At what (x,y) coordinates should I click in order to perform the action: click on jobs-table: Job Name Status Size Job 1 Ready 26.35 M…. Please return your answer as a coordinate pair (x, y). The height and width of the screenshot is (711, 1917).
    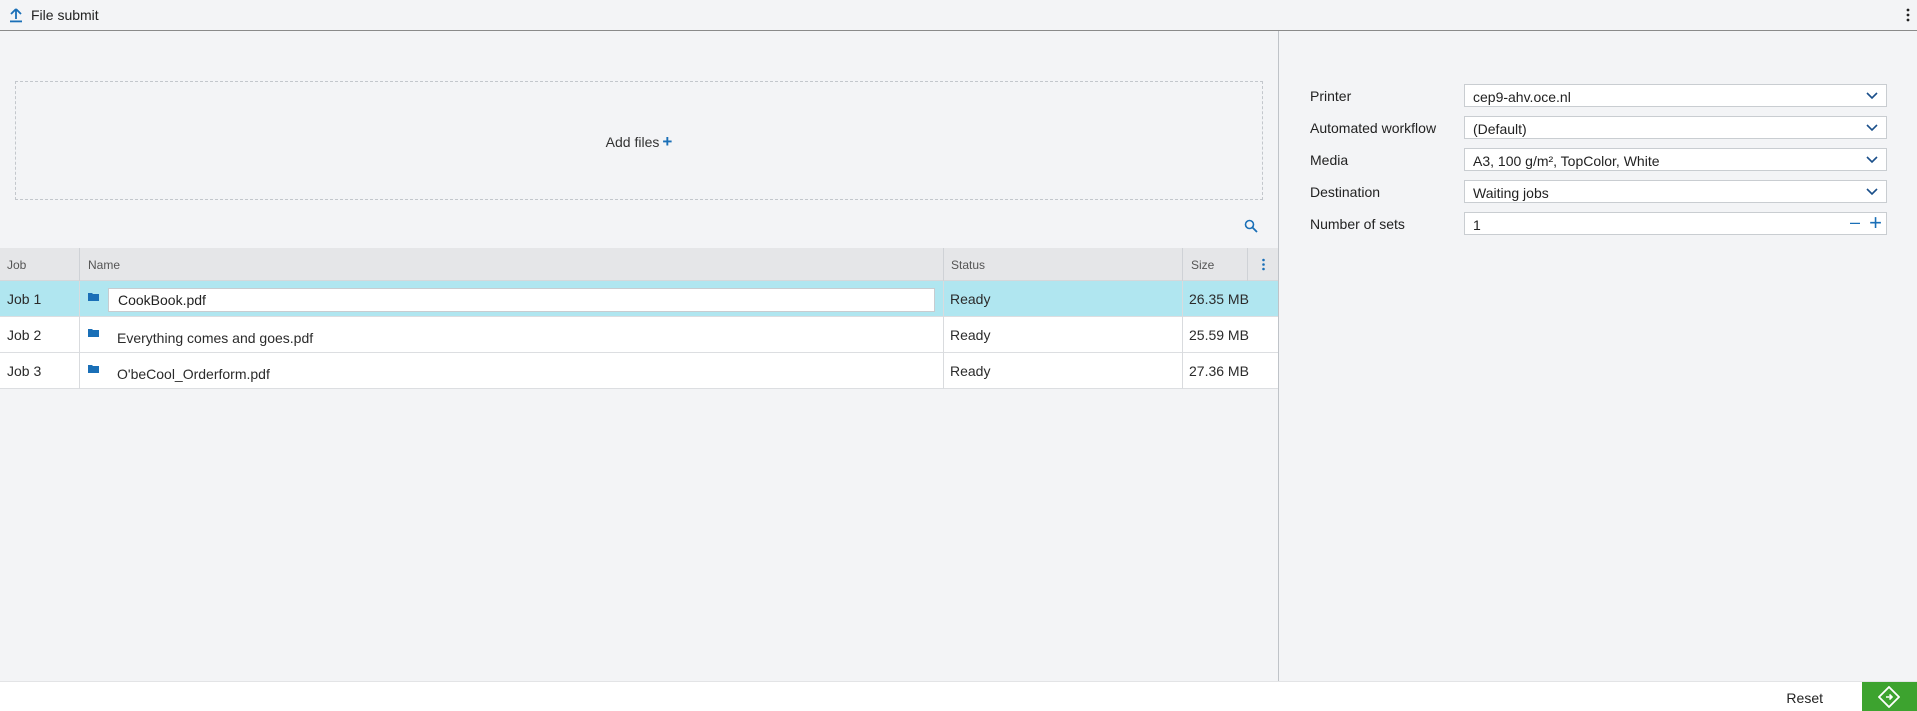
    Looking at the image, I should click on (639, 318).